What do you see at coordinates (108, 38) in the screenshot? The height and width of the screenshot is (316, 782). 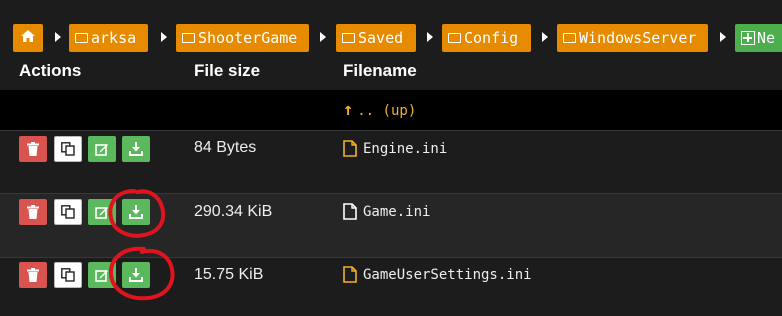 I see `breadcrumb-item-arksa: arksa` at bounding box center [108, 38].